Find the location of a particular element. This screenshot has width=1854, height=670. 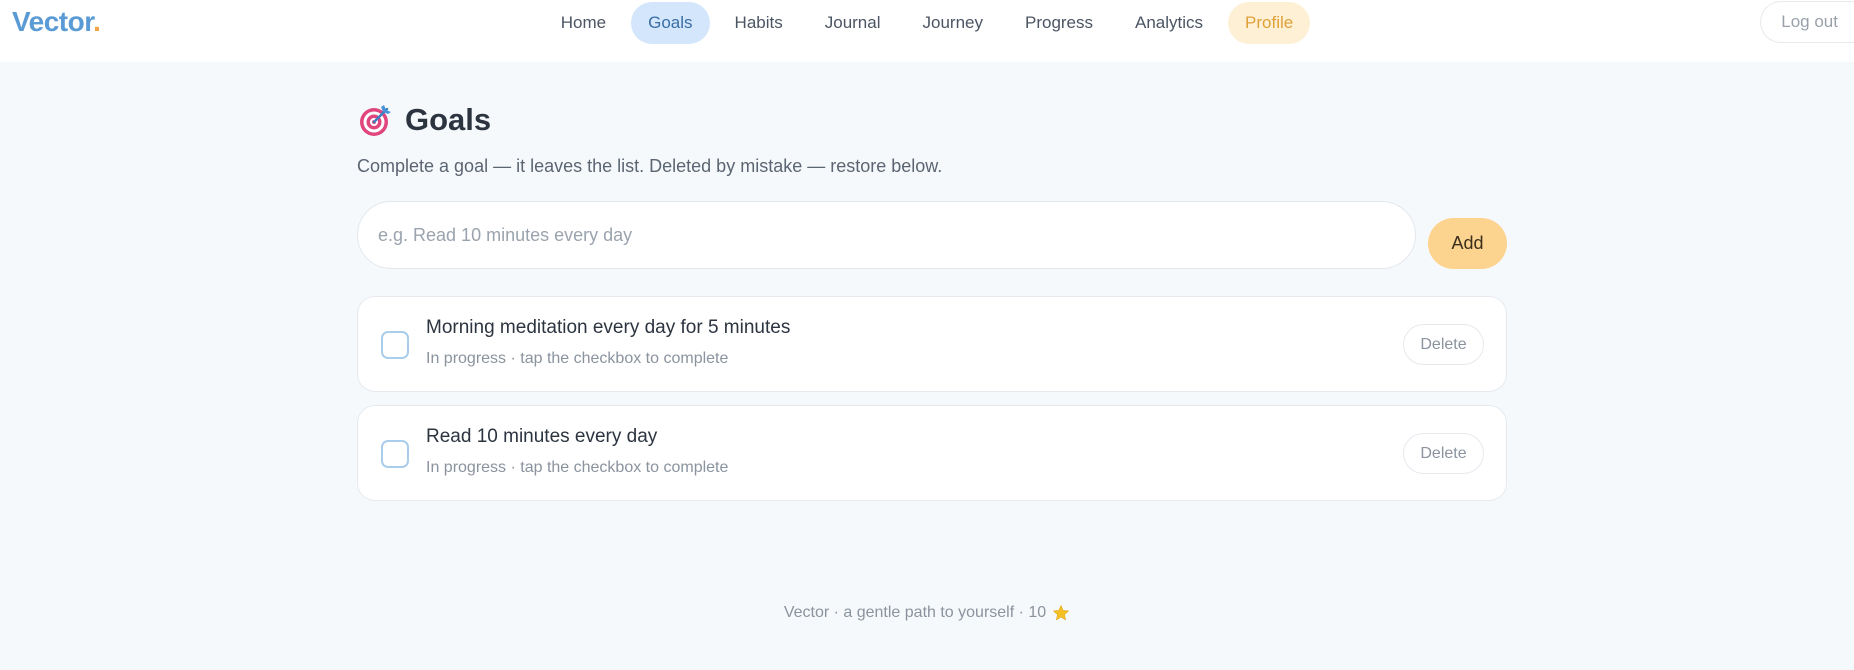

nav-progress: Progress is located at coordinates (1059, 23).